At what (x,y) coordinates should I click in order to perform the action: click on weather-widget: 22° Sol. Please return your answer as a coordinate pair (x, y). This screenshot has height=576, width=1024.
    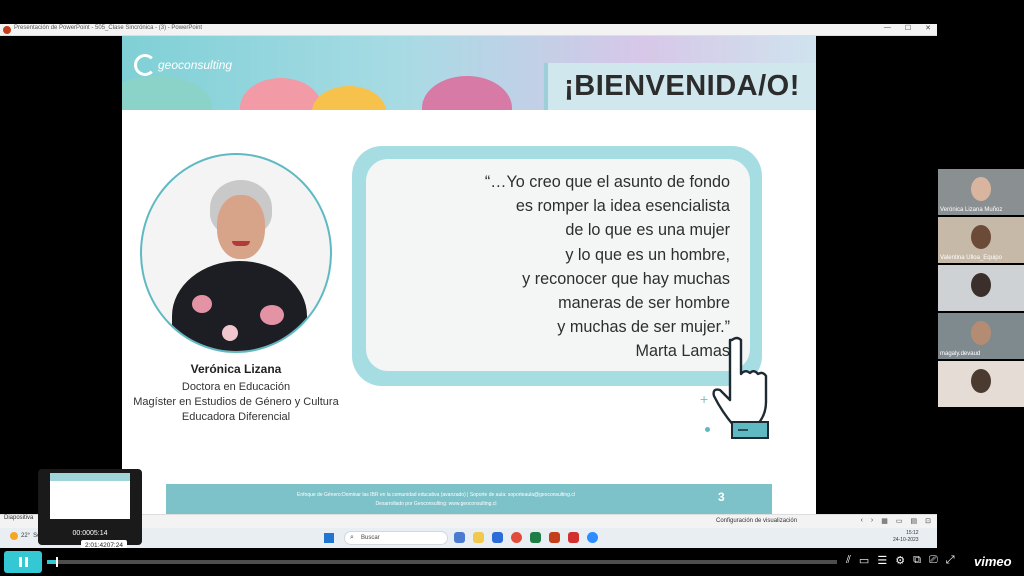
    Looking at the image, I should click on (26, 536).